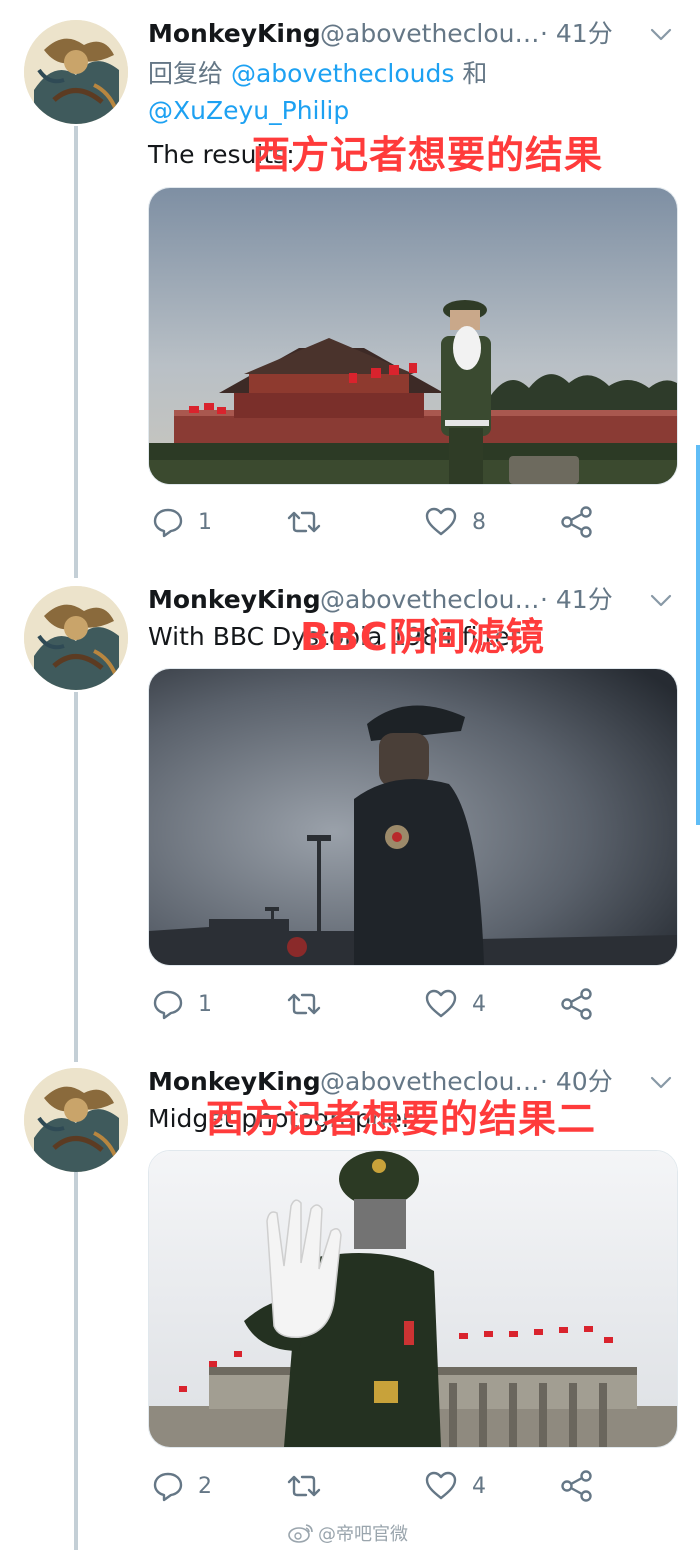 This screenshot has width=700, height=1550. I want to click on caption-overlay: 西方记者想要的结果二, so click(401, 1119).